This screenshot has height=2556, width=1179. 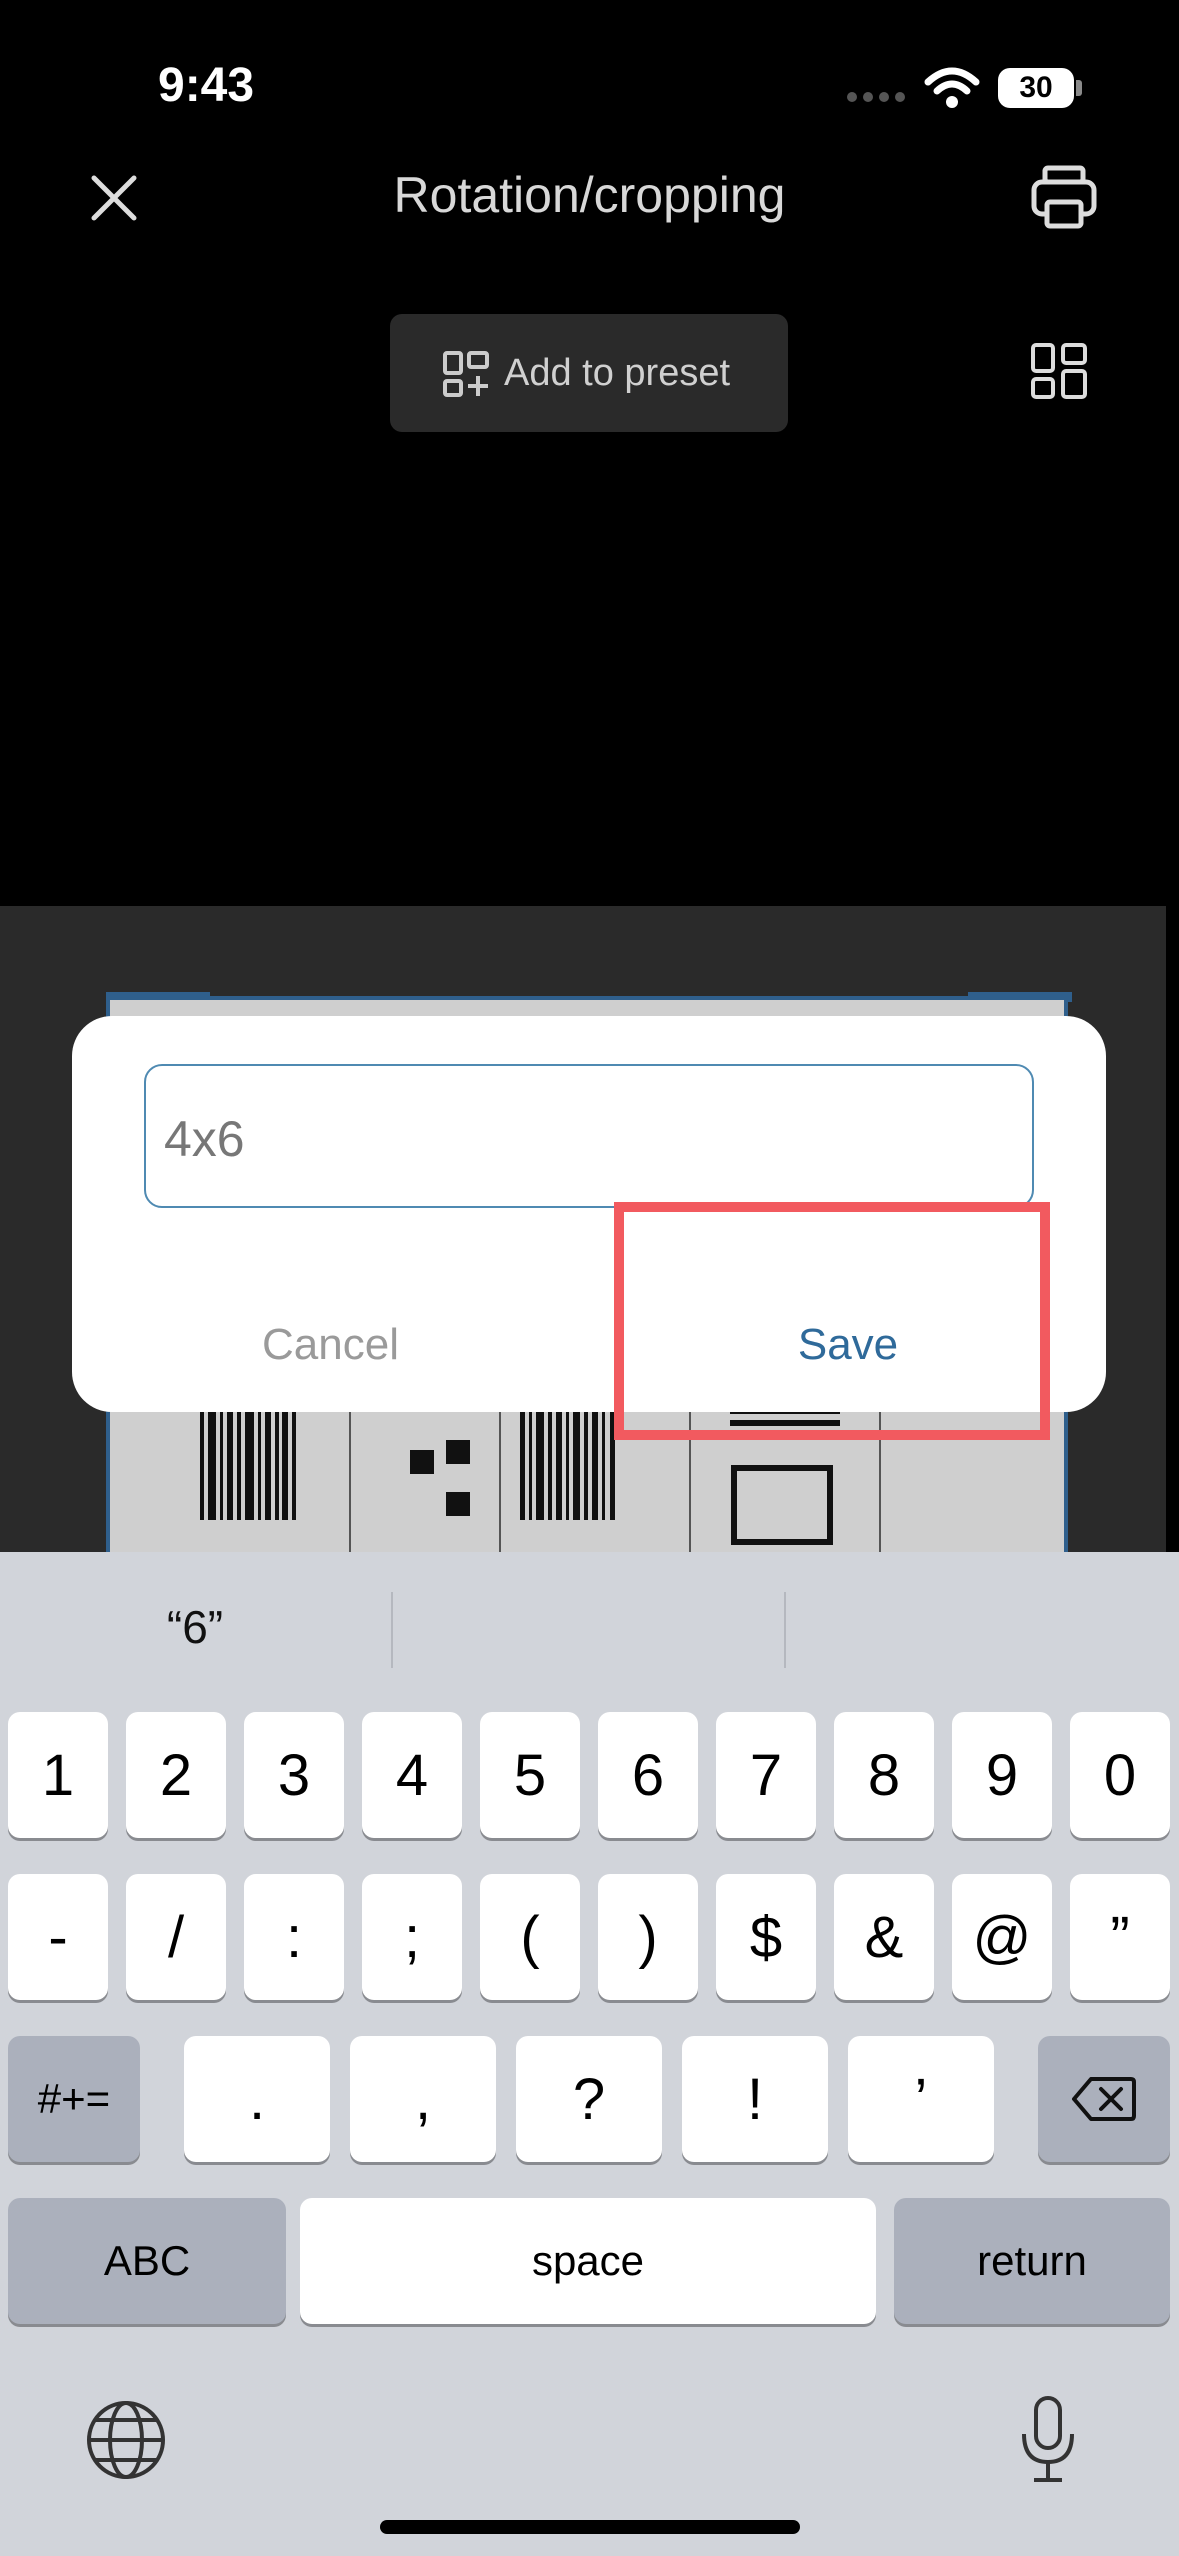 I want to click on key-apostrophe: ’, so click(x=921, y=2099).